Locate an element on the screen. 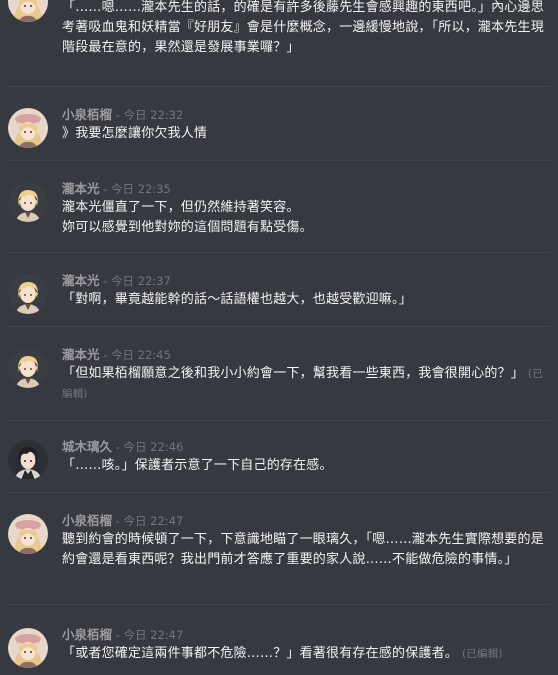  message-header: 小泉栢榴 - 今日 22:32 is located at coordinates (122, 115).